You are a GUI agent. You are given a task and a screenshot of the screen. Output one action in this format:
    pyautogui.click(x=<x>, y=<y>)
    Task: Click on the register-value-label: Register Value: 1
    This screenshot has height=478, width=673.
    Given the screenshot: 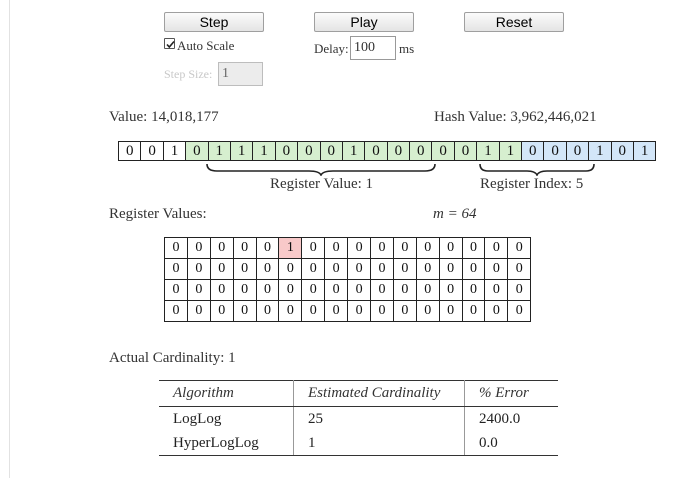 What is the action you would take?
    pyautogui.click(x=322, y=184)
    